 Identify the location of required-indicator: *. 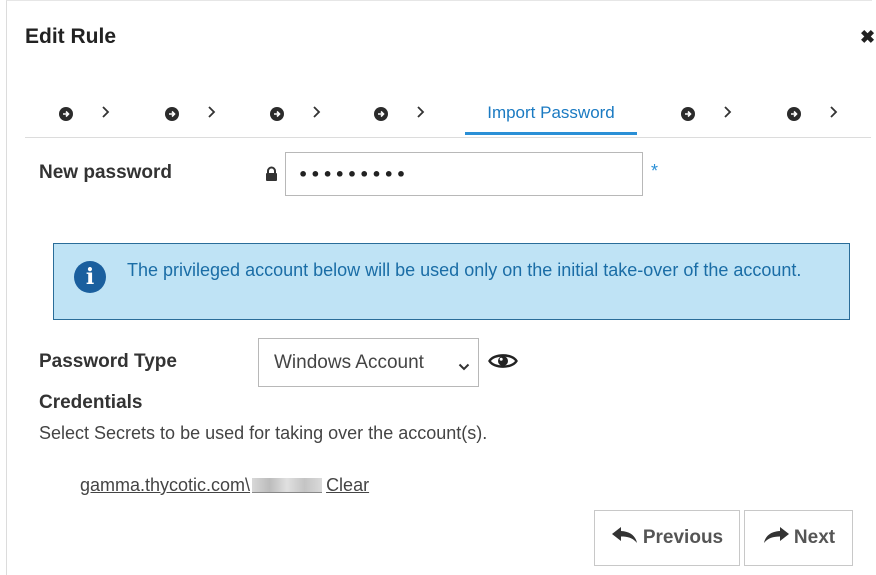
(655, 171).